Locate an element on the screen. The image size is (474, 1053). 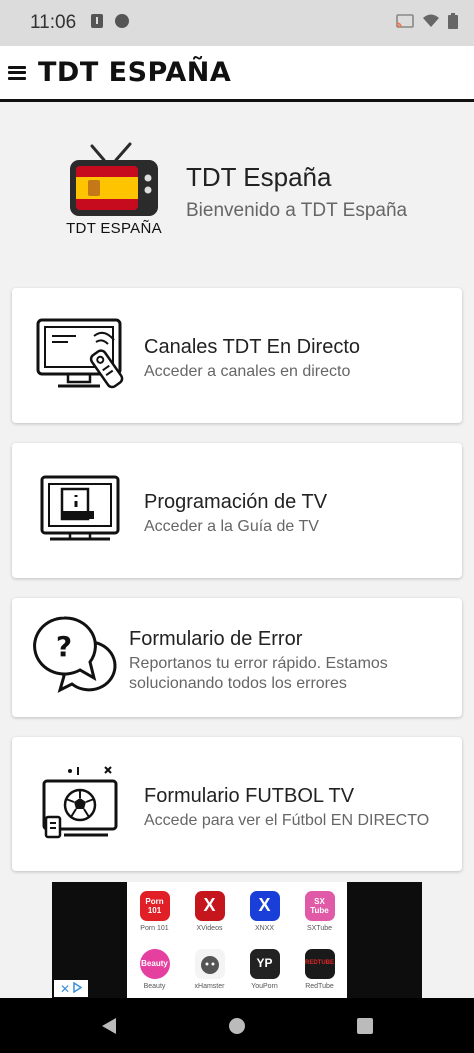
ad-app-item: Porn 101 Porn 101 is located at coordinates (154, 911).